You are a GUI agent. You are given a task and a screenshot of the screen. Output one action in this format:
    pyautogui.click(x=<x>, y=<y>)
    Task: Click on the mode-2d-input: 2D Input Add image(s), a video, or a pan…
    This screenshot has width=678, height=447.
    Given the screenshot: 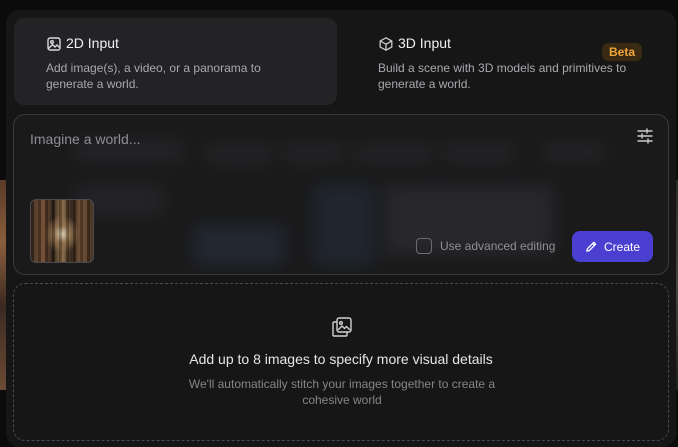 What is the action you would take?
    pyautogui.click(x=175, y=61)
    